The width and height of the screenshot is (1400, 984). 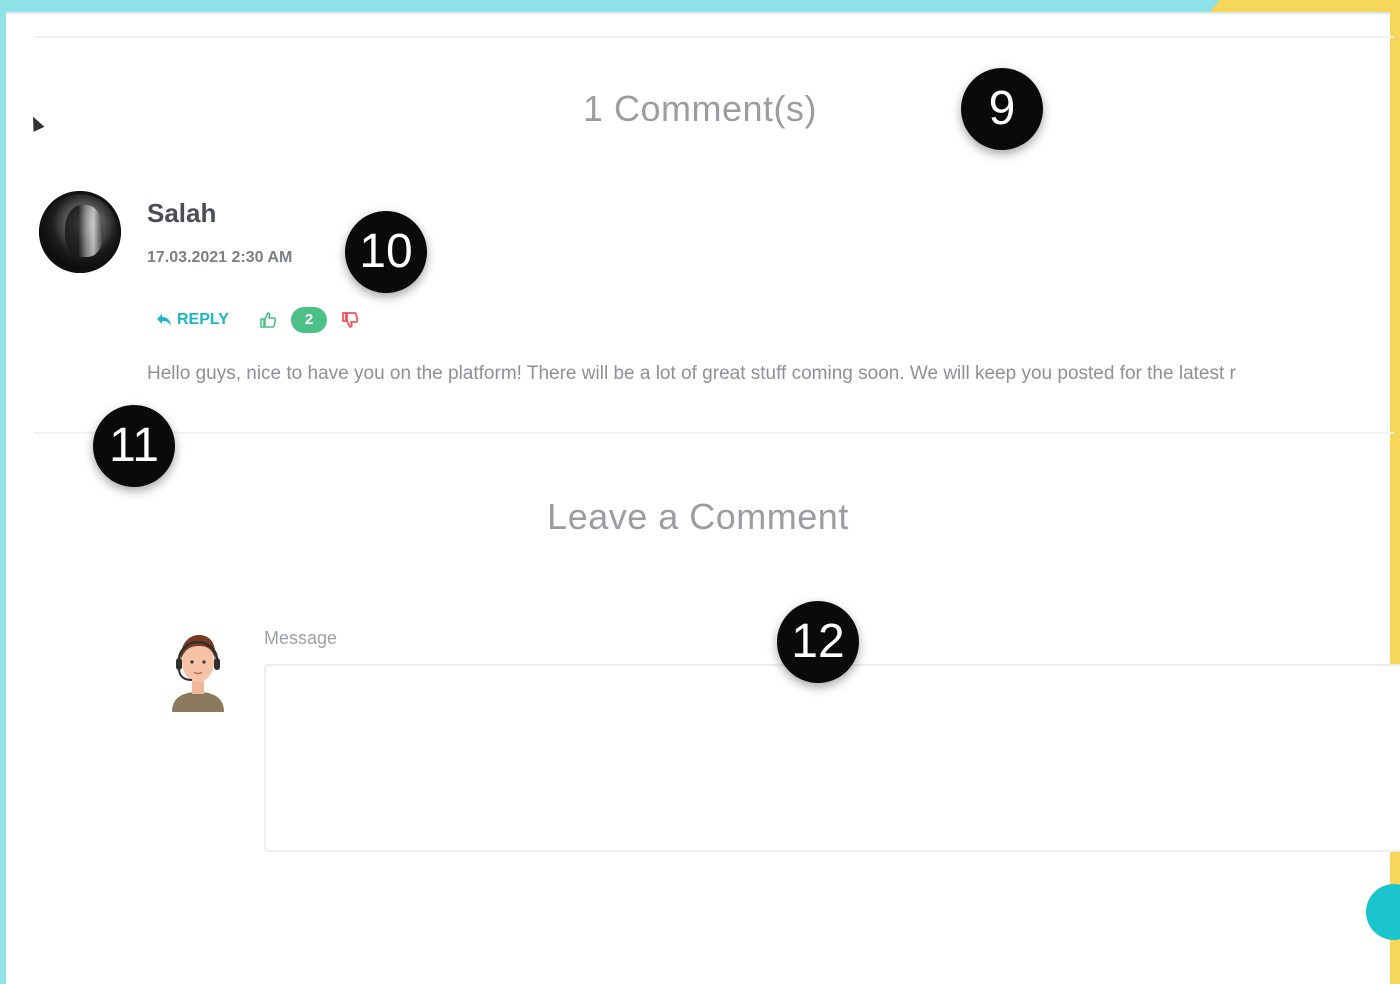 I want to click on annotation-badge-11: 11, so click(x=134, y=446).